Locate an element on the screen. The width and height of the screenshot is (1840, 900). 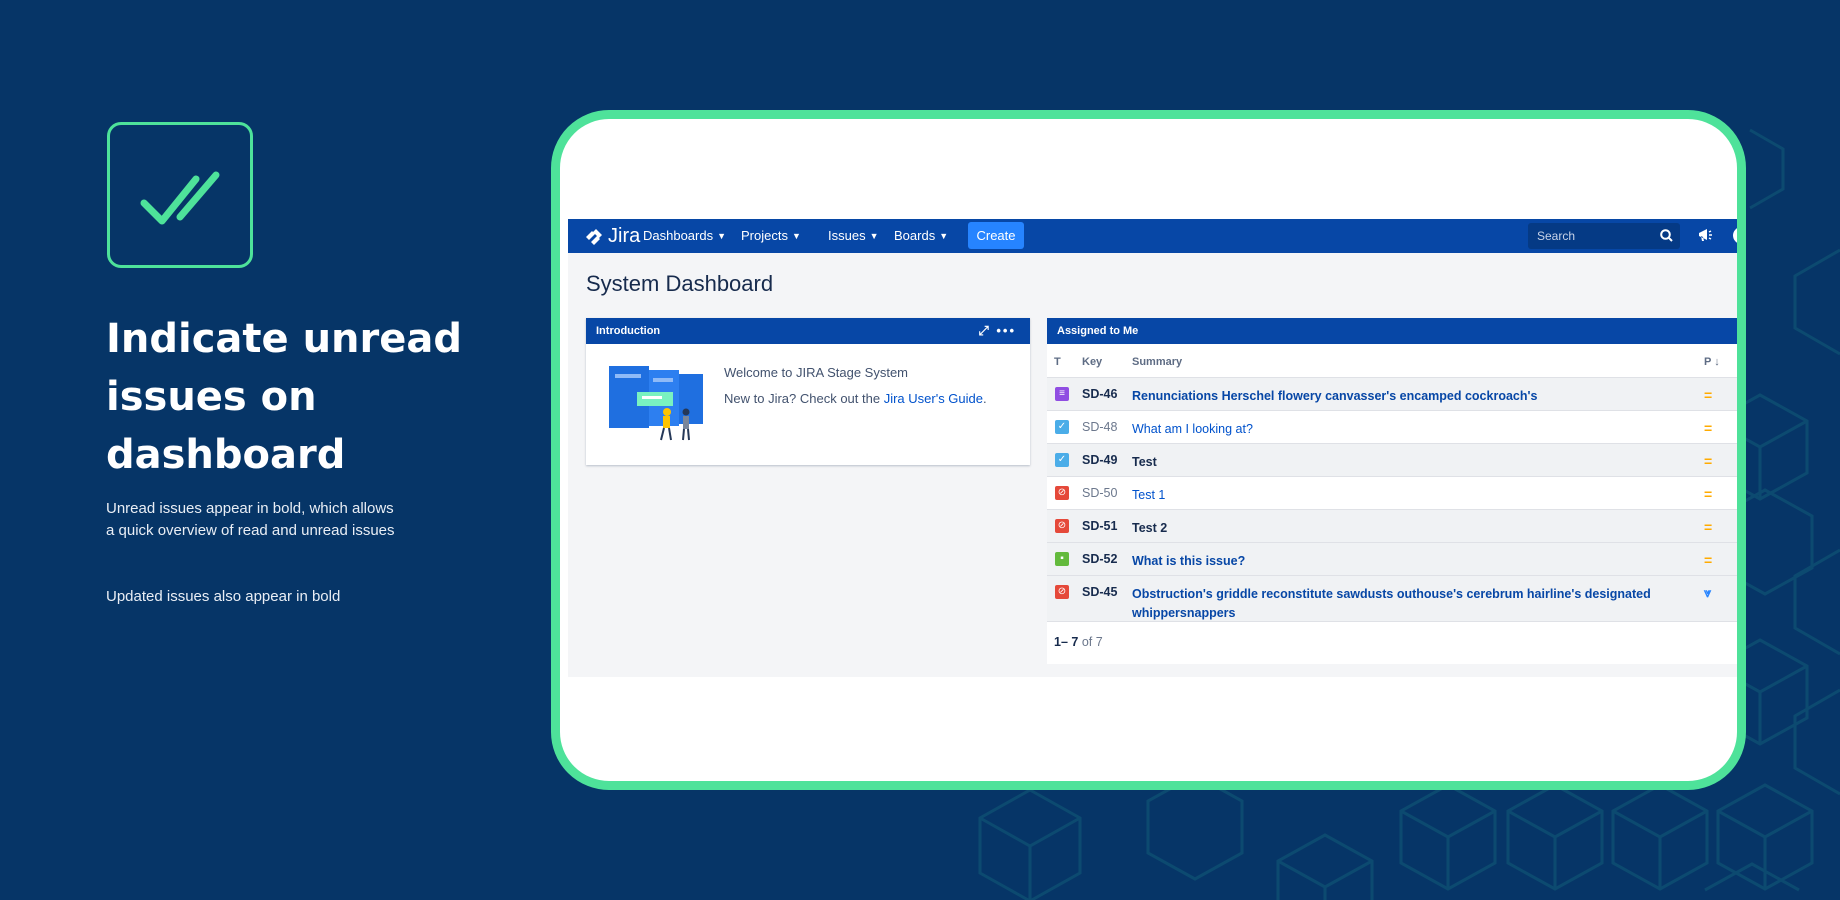
column-priority: P ↓ is located at coordinates (1712, 362).